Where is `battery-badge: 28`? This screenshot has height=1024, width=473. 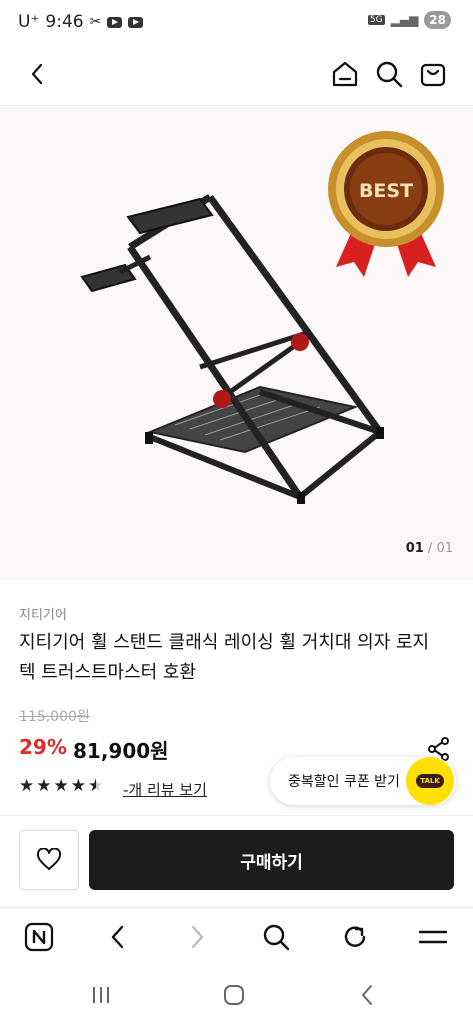 battery-badge: 28 is located at coordinates (437, 20).